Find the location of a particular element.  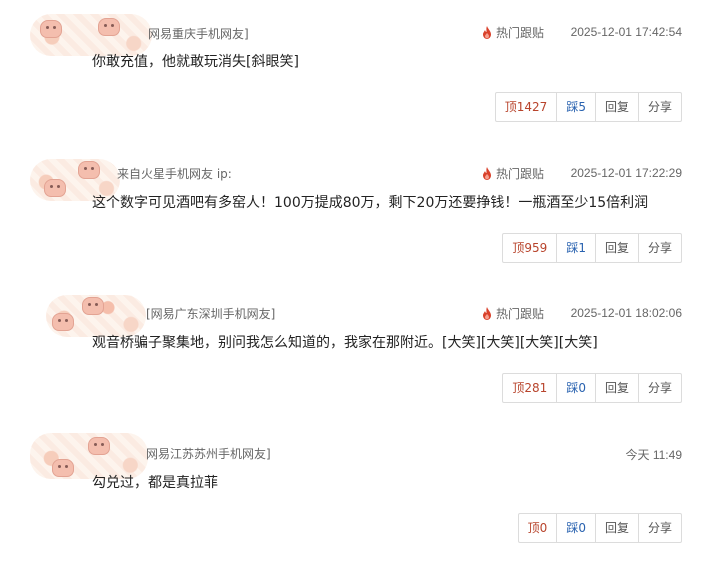

downvote-count: 1 is located at coordinates (582, 248).